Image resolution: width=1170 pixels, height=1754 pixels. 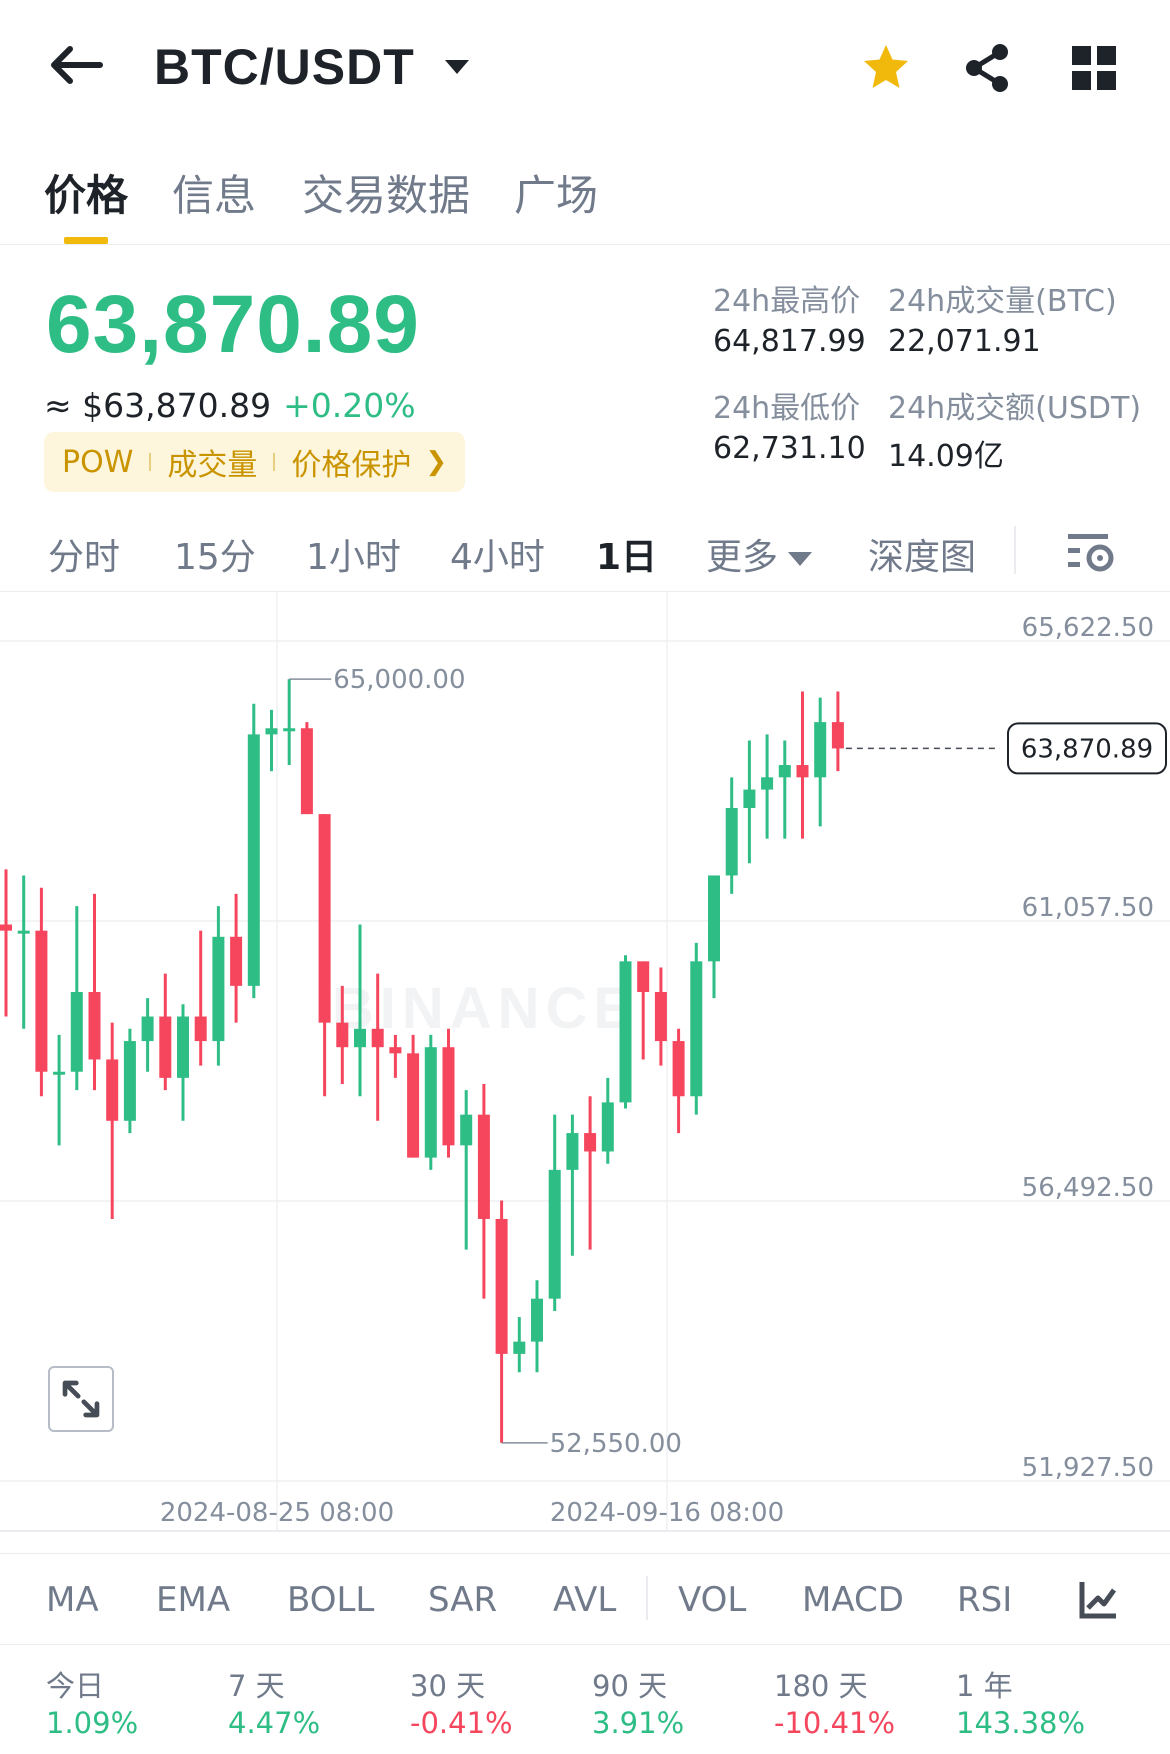 What do you see at coordinates (353, 554) in the screenshot?
I see `interval-1h: 1小时` at bounding box center [353, 554].